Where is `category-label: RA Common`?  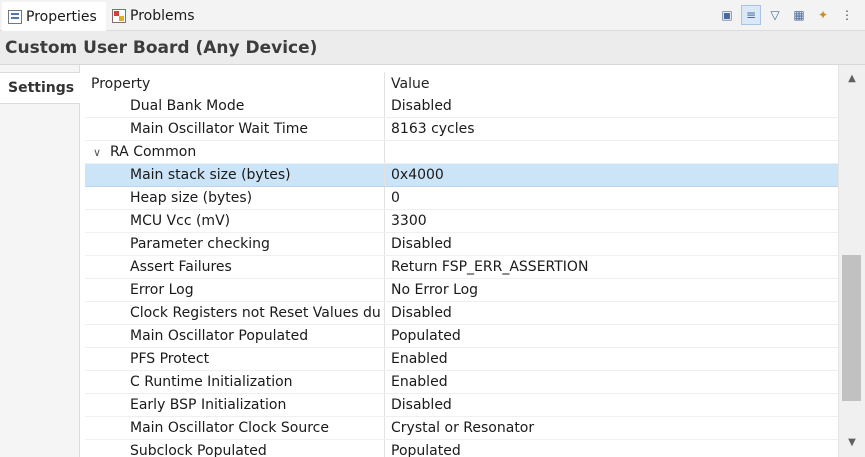
category-label: RA Common is located at coordinates (153, 152).